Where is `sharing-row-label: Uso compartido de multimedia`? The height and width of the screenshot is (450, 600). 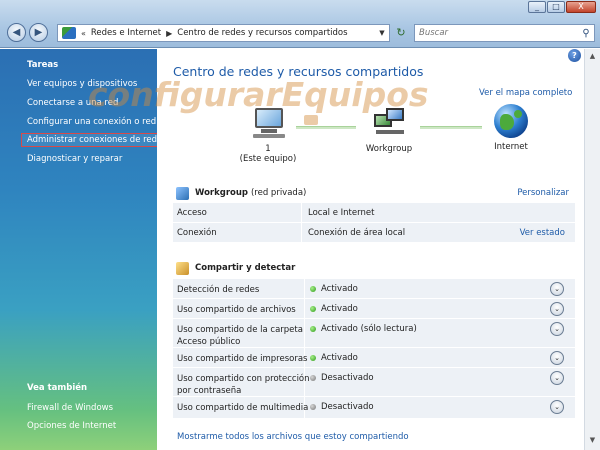
sharing-row-label: Uso compartido de multimedia is located at coordinates (243, 408).